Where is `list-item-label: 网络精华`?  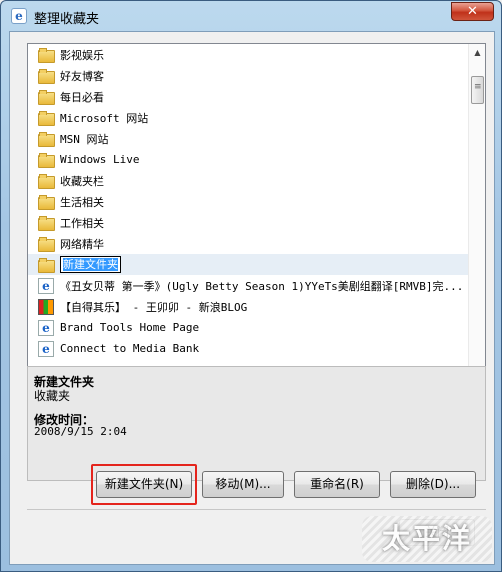
list-item-label: 网络精华 is located at coordinates (82, 244).